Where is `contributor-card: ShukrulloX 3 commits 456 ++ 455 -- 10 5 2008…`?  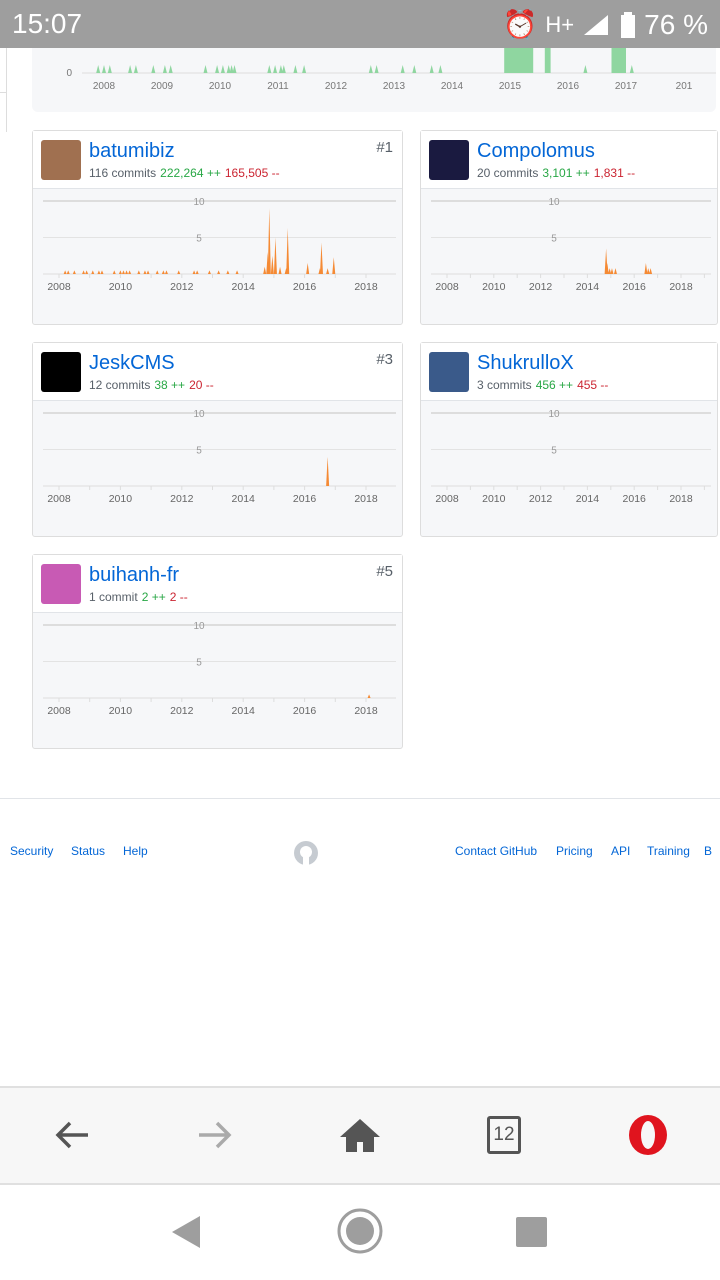
contributor-card: ShukrulloX 3 commits 456 ++ 455 -- 10 5 2008… is located at coordinates (569, 439).